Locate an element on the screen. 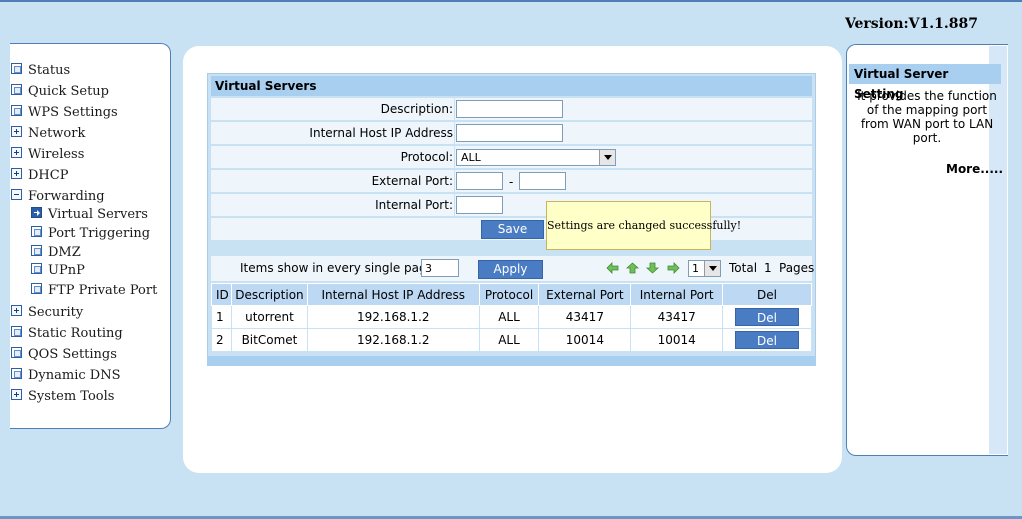  cell-description: BitComet is located at coordinates (269, 340).